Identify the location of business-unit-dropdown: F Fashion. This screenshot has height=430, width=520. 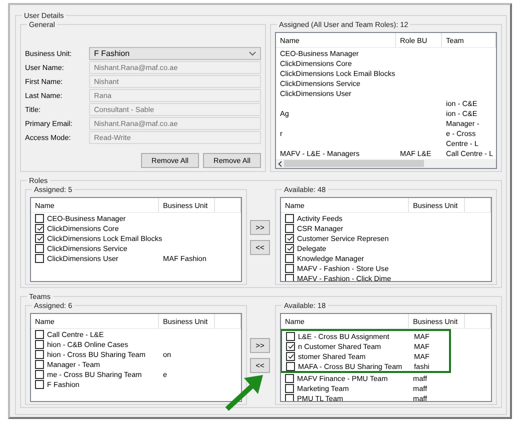
(175, 53).